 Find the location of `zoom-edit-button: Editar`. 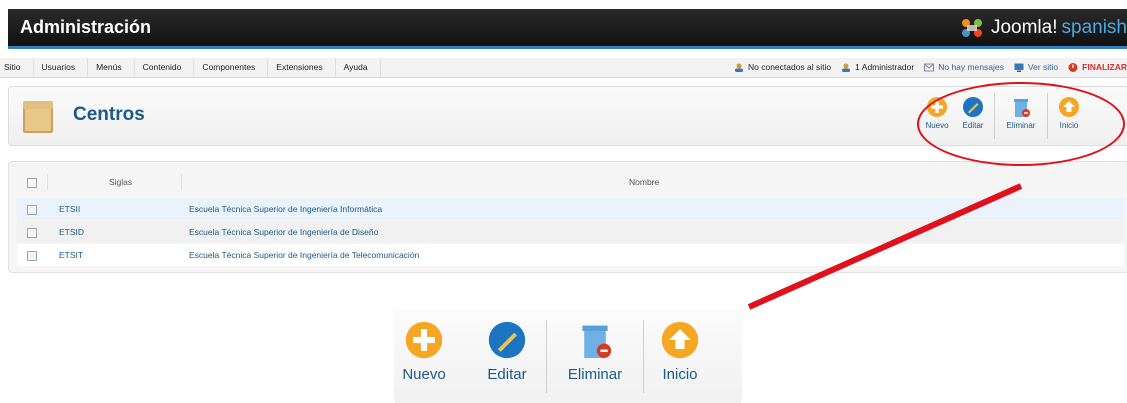

zoom-edit-button: Editar is located at coordinates (507, 356).